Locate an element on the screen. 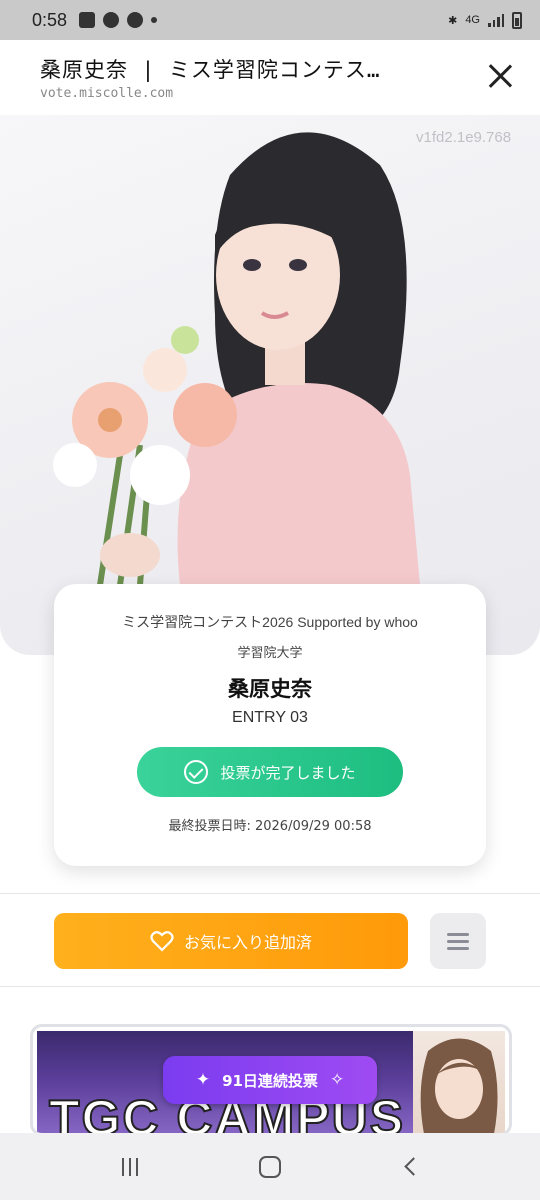  last-vote-time: 最終投票日時: 2026/09/29 00:58 is located at coordinates (270, 826).